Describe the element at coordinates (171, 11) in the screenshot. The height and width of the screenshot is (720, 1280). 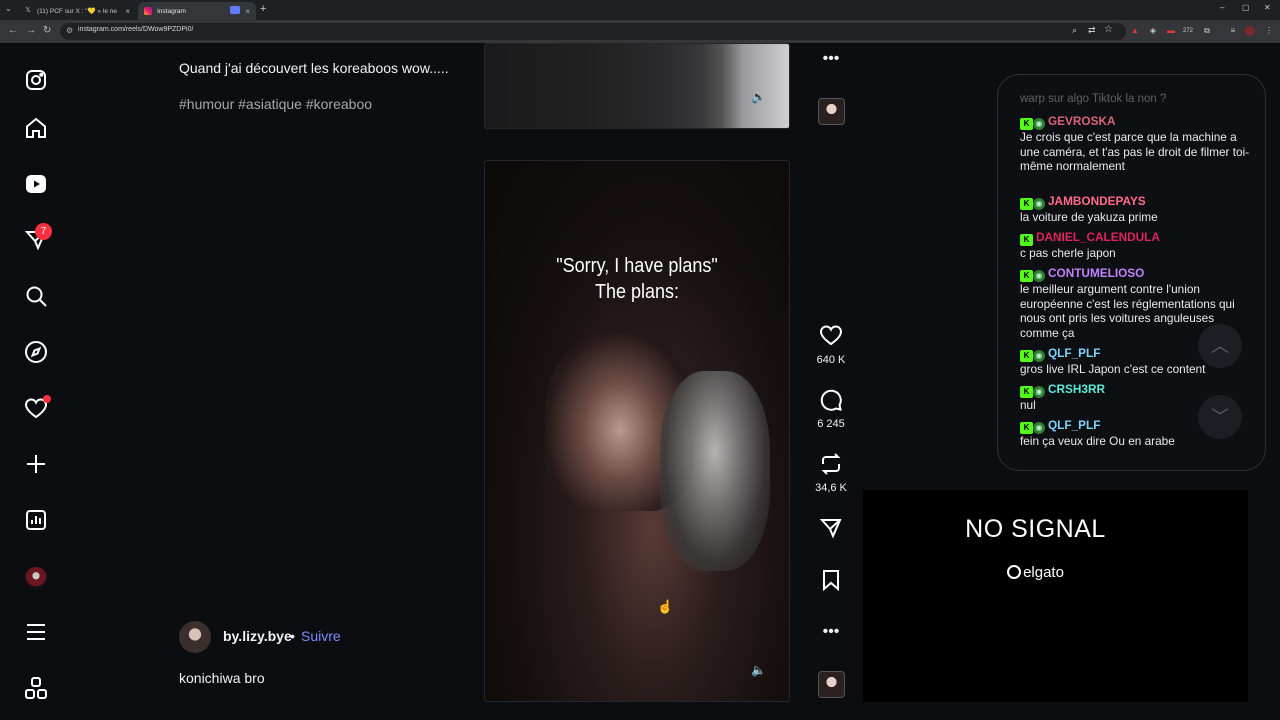
I see `tab-title: Instagram` at that location.